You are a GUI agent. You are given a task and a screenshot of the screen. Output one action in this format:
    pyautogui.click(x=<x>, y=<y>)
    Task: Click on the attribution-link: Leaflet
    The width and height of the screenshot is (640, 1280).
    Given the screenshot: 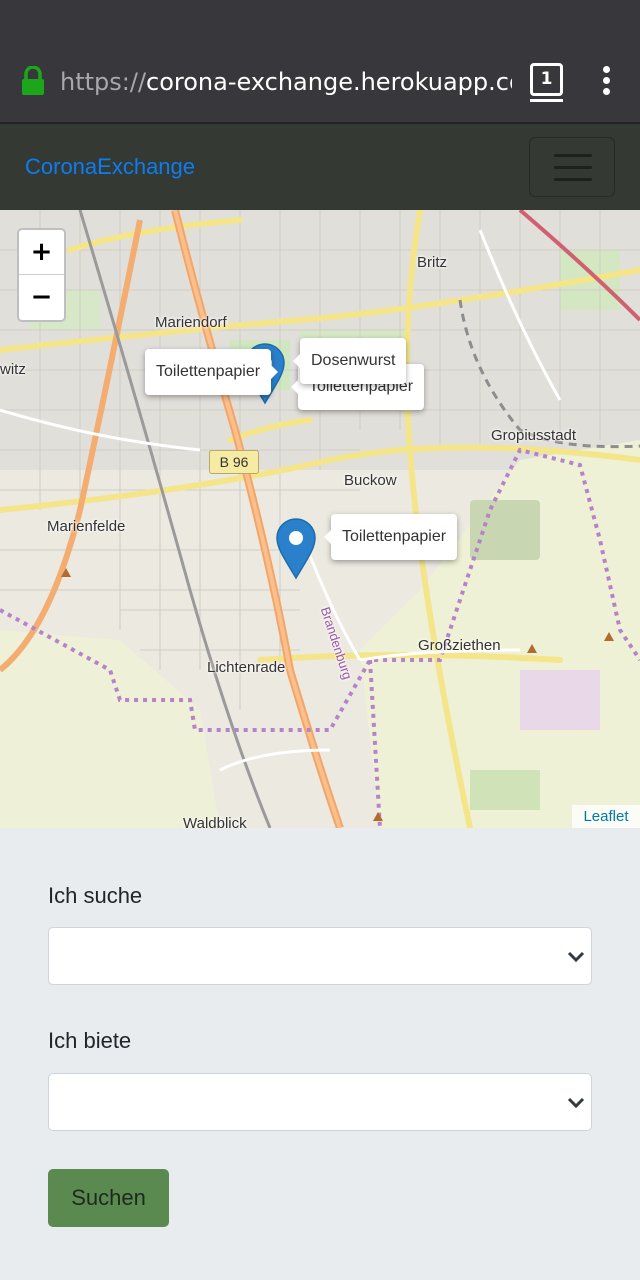 What is the action you would take?
    pyautogui.click(x=606, y=816)
    